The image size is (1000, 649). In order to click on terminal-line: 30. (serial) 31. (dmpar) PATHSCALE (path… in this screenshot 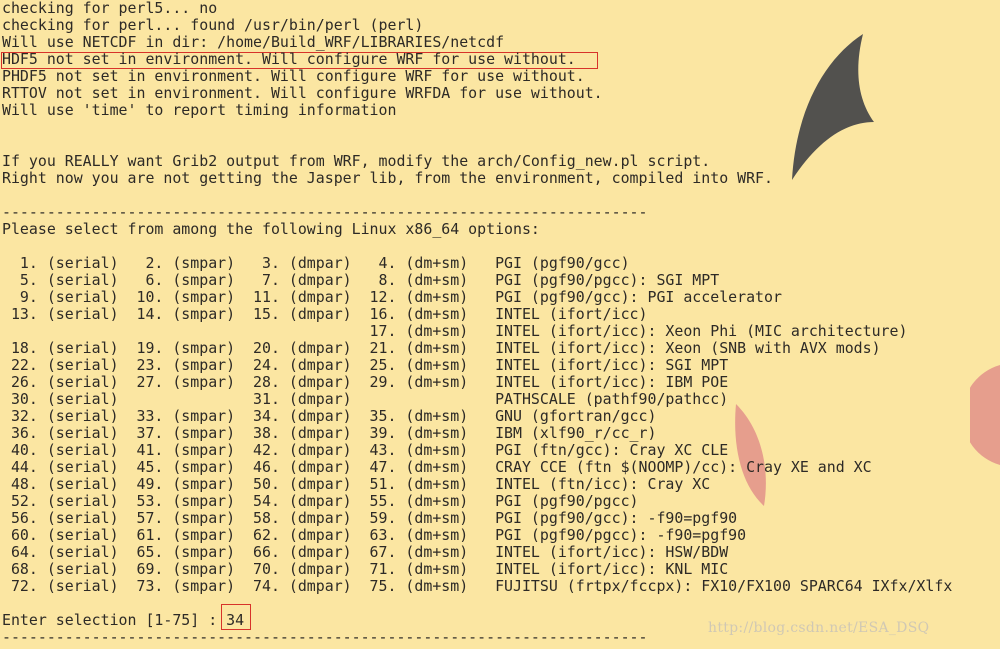, I will do `click(365, 399)`.